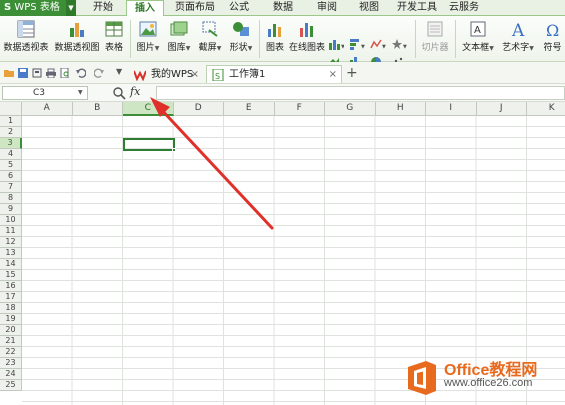 This screenshot has height=405, width=565. Describe the element at coordinates (11, 109) in the screenshot. I see `select-all-corner` at that location.